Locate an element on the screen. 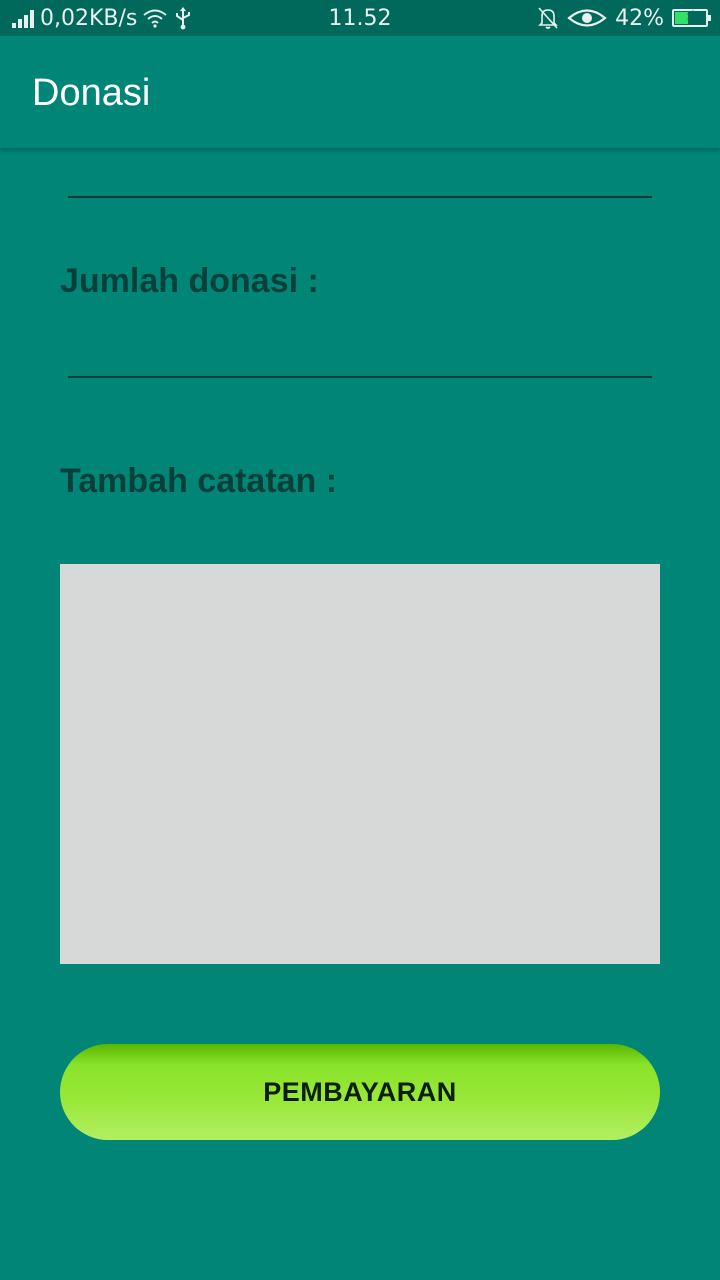 The height and width of the screenshot is (1280, 720). top-field-underline is located at coordinates (360, 197).